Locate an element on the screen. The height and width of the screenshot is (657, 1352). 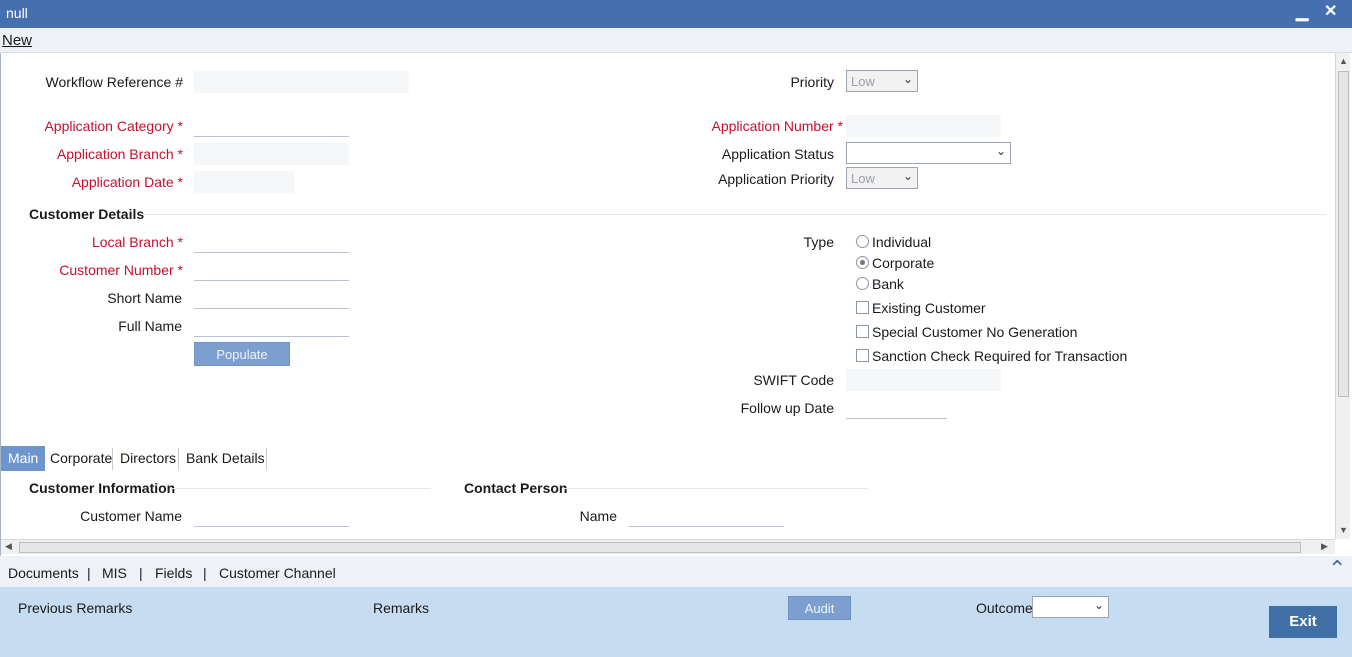
application-date-field is located at coordinates (244, 182).